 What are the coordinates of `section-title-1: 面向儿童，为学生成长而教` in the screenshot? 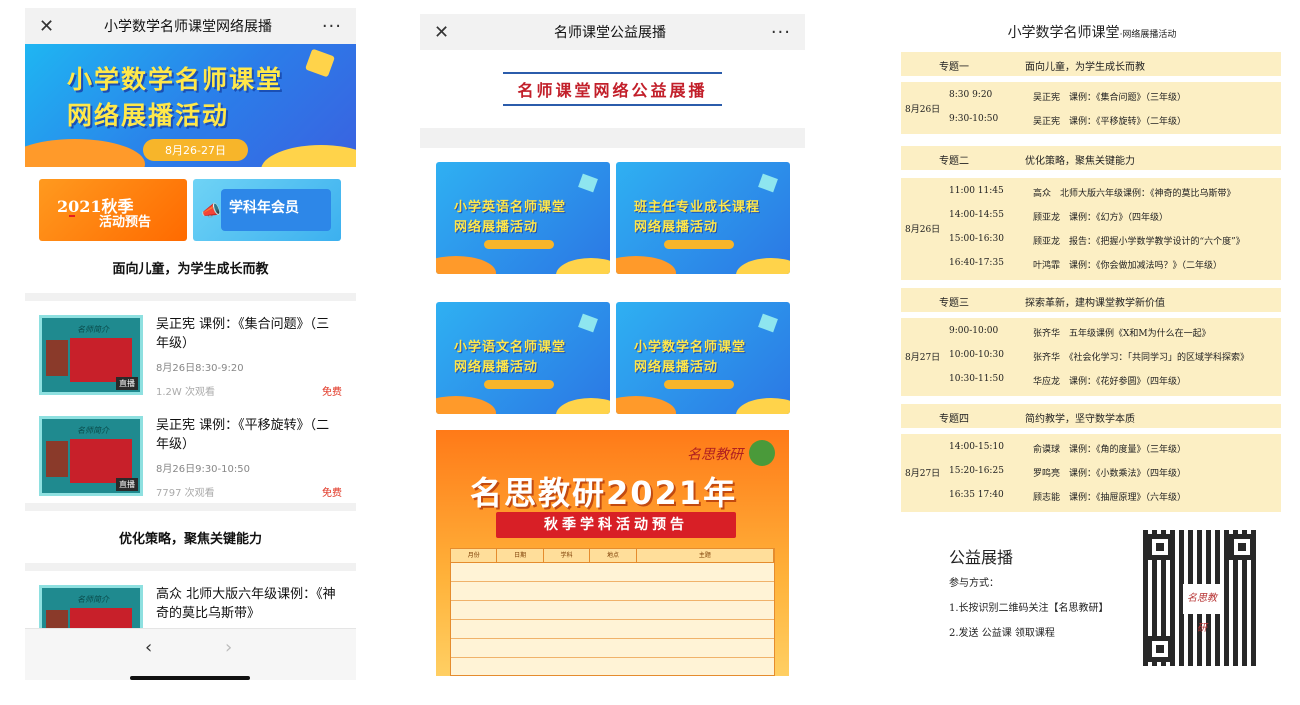 It's located at (190, 269).